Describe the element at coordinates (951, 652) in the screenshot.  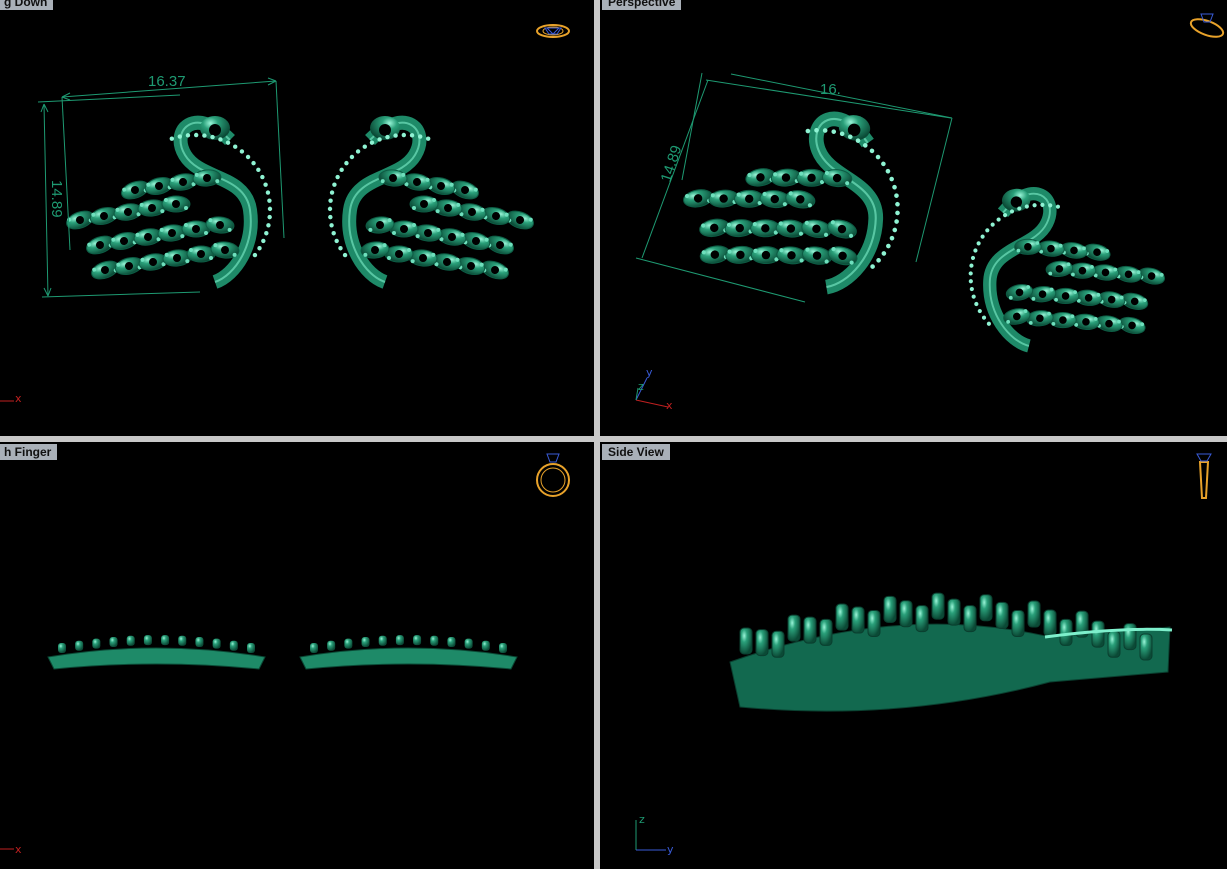
I see `swan-earring-side` at that location.